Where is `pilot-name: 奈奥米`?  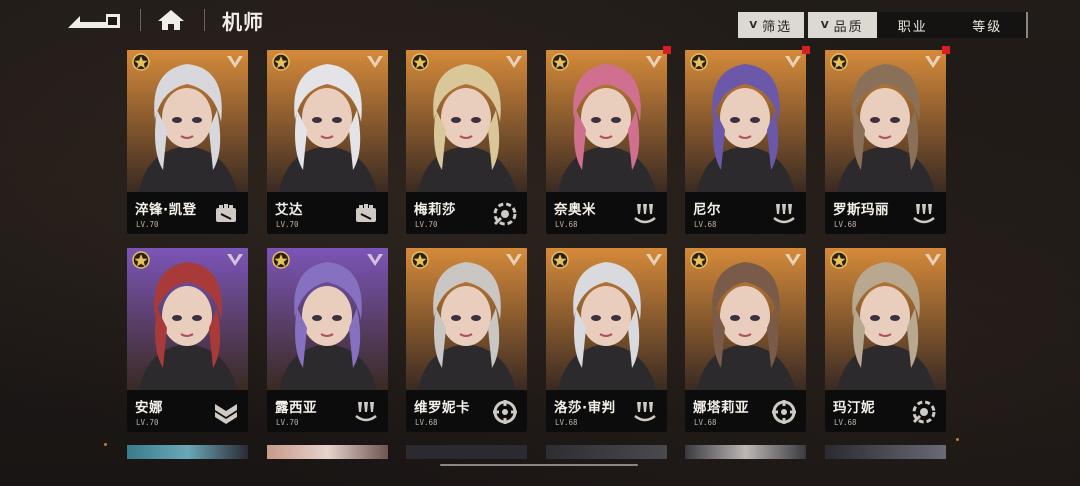 pilot-name: 奈奥米 is located at coordinates (575, 210).